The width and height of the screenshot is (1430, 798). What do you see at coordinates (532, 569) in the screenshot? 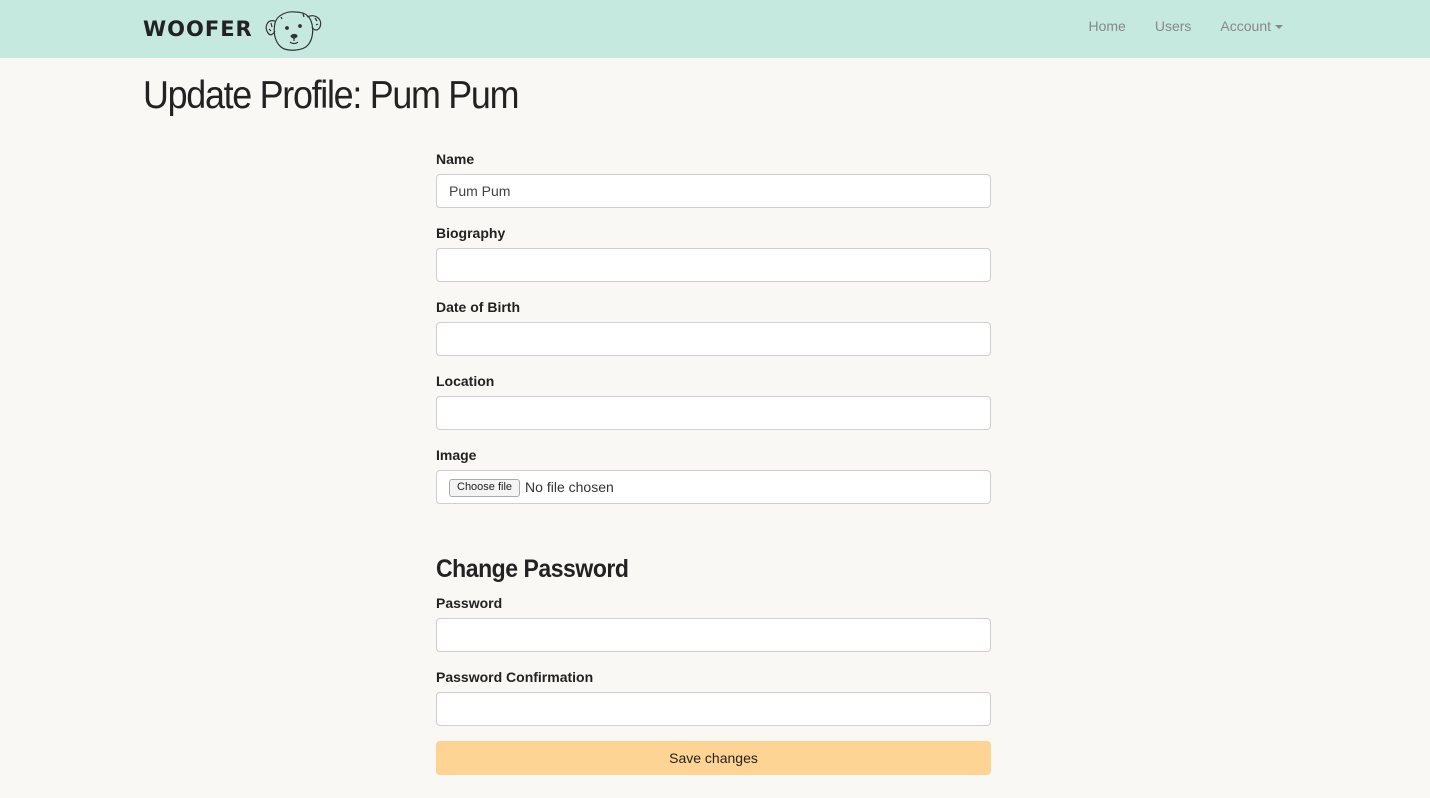
I see `change-password-heading: Change Password` at bounding box center [532, 569].